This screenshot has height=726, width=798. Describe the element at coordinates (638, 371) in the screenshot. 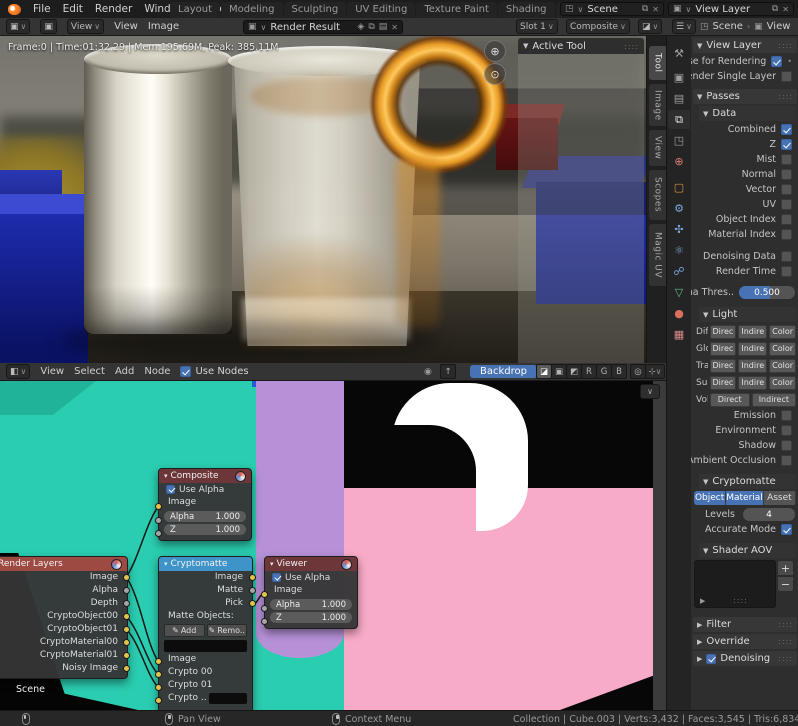

I see `overlays-icon: ◎` at that location.